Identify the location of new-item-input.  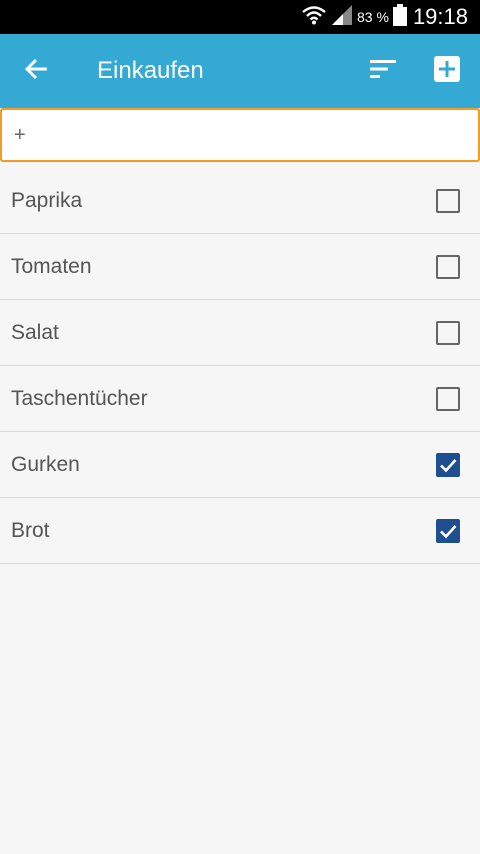
(240, 135).